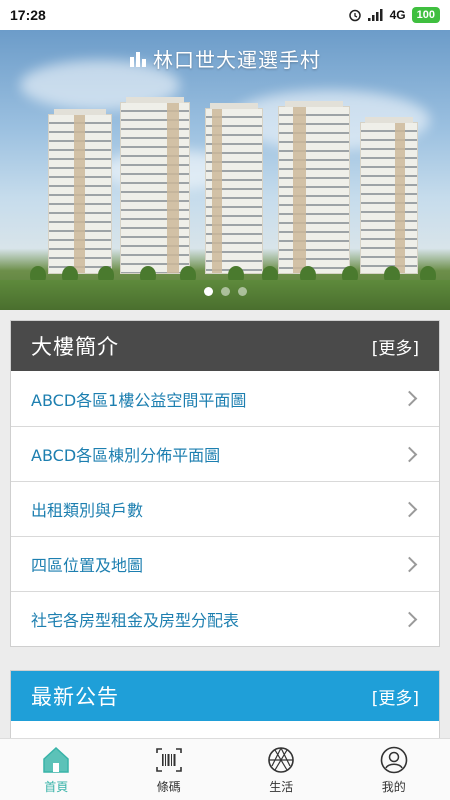  I want to click on nav-barcode: 條碼, so click(169, 769).